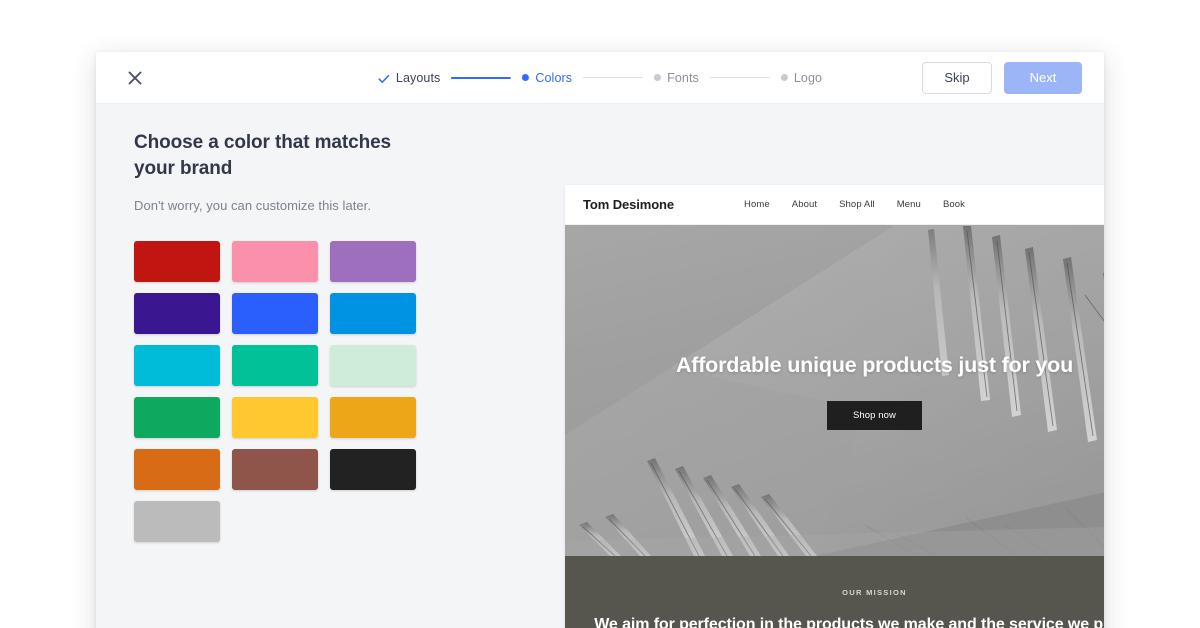  Describe the element at coordinates (275, 469) in the screenshot. I see `swatch-brick-brown` at that location.